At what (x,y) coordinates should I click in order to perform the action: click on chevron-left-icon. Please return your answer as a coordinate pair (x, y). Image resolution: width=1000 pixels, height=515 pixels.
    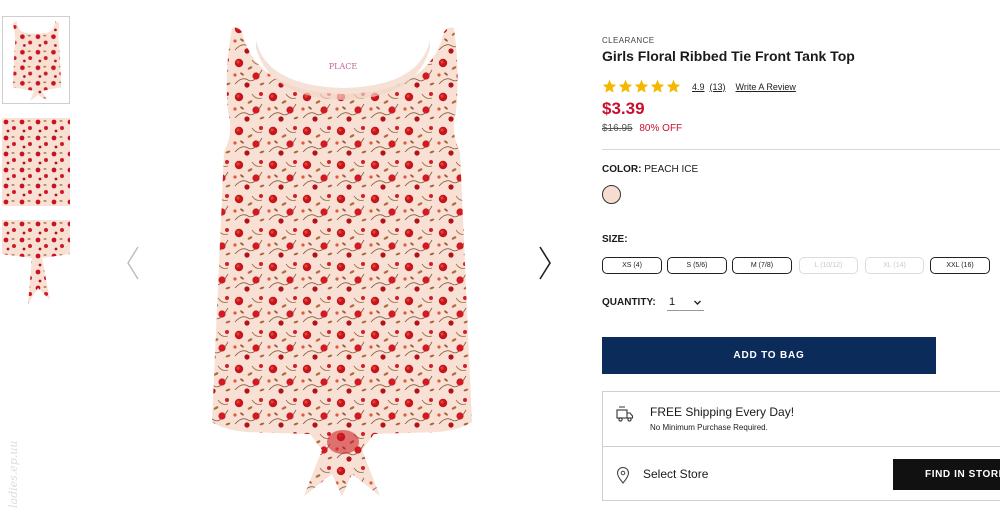
    Looking at the image, I should click on (133, 263).